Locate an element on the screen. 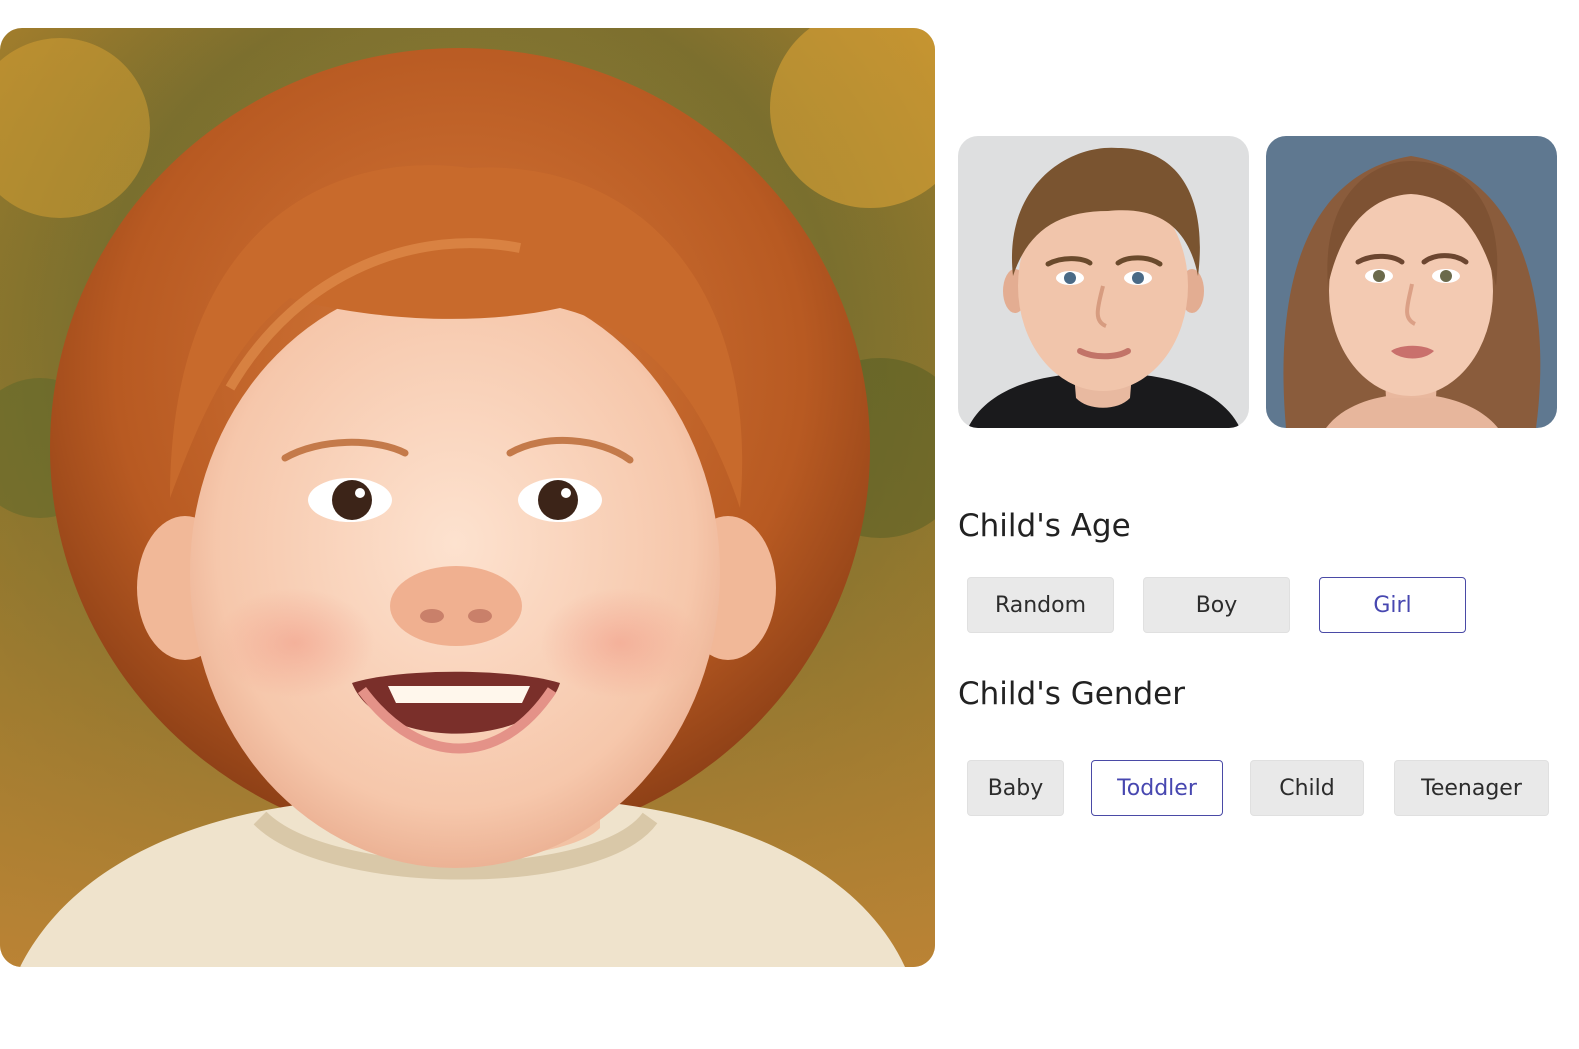 This screenshot has width=1579, height=1049. gender-option-baby: Baby is located at coordinates (1015, 788).